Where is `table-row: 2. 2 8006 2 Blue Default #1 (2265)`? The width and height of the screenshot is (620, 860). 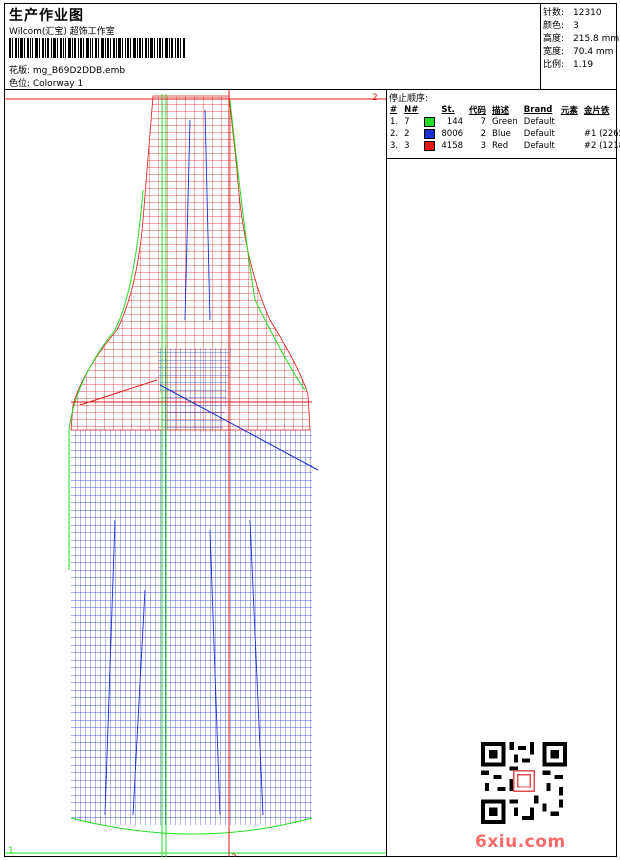 table-row: 2. 2 8006 2 Blue Default #1 (2265) is located at coordinates (505, 133).